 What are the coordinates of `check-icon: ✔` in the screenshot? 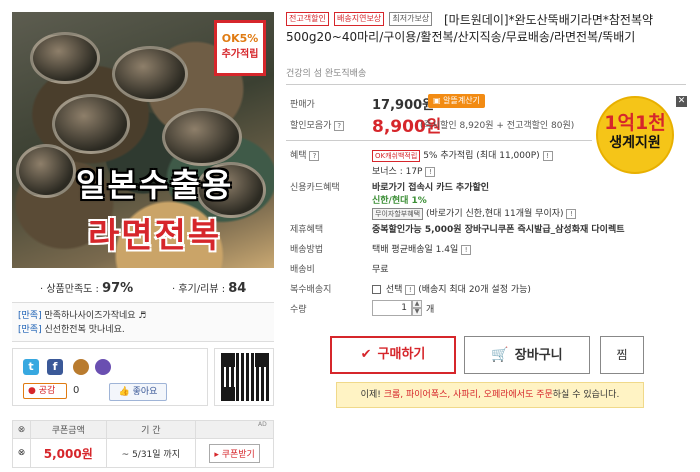 It's located at (366, 354).